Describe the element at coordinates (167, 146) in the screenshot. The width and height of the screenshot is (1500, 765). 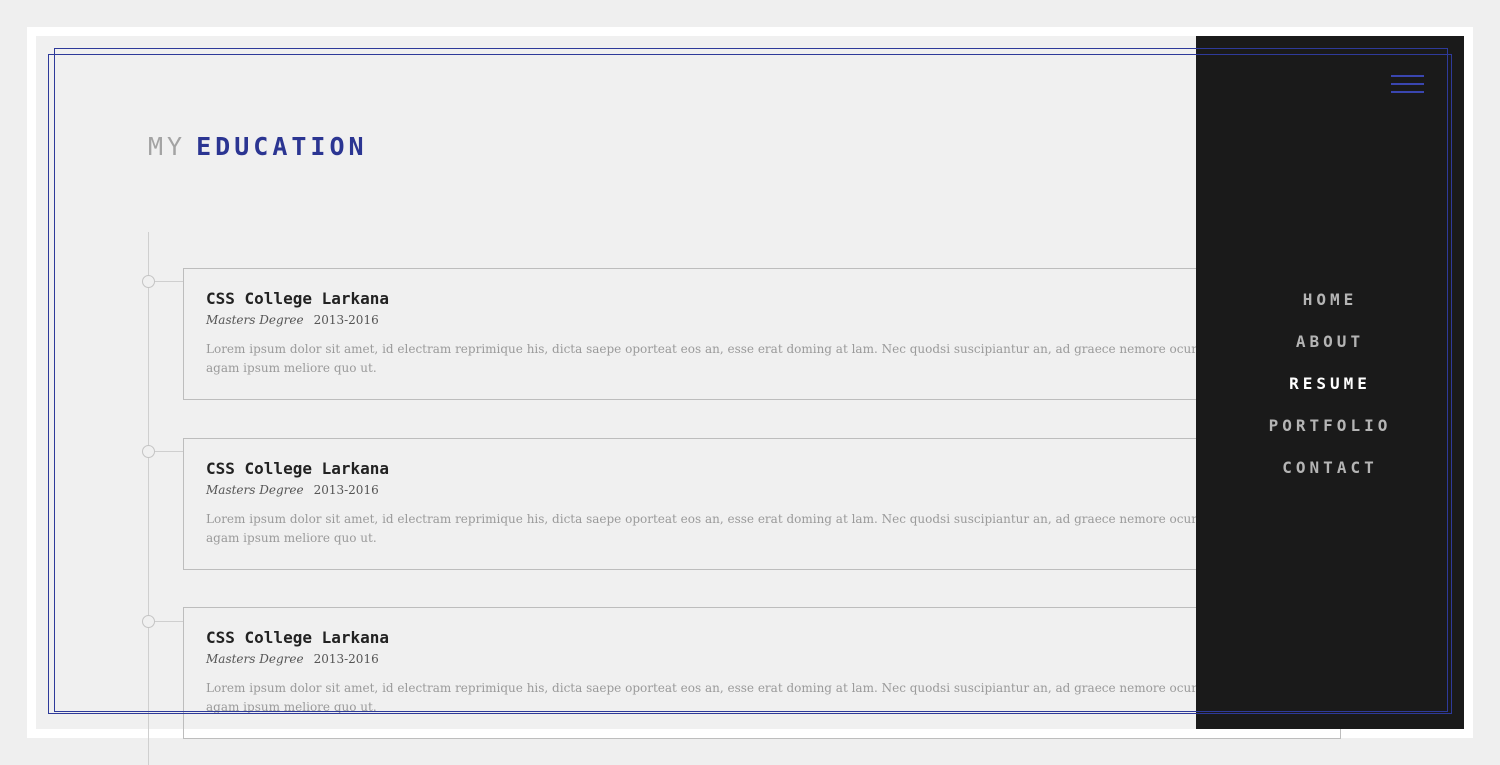
I see `section-title-light: MY` at that location.